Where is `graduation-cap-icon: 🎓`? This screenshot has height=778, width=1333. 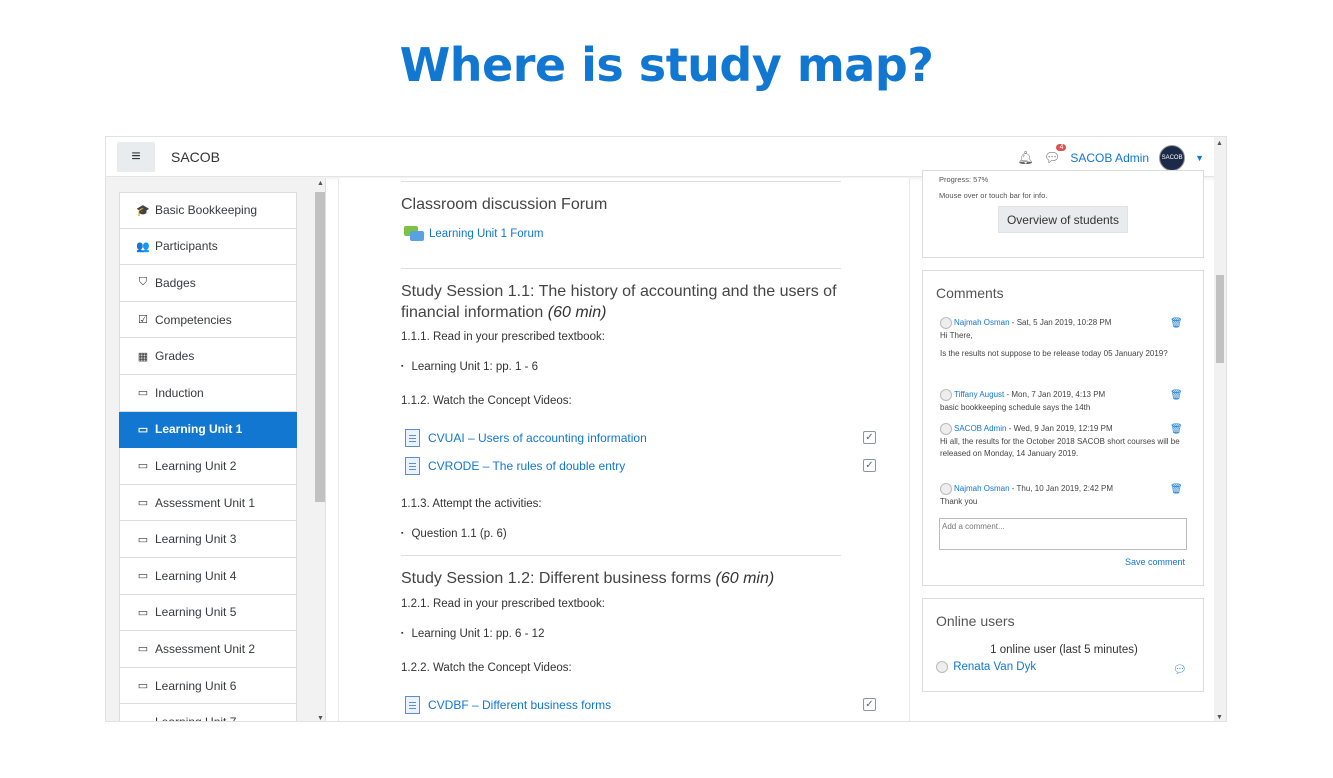
graduation-cap-icon: 🎓 is located at coordinates (143, 210).